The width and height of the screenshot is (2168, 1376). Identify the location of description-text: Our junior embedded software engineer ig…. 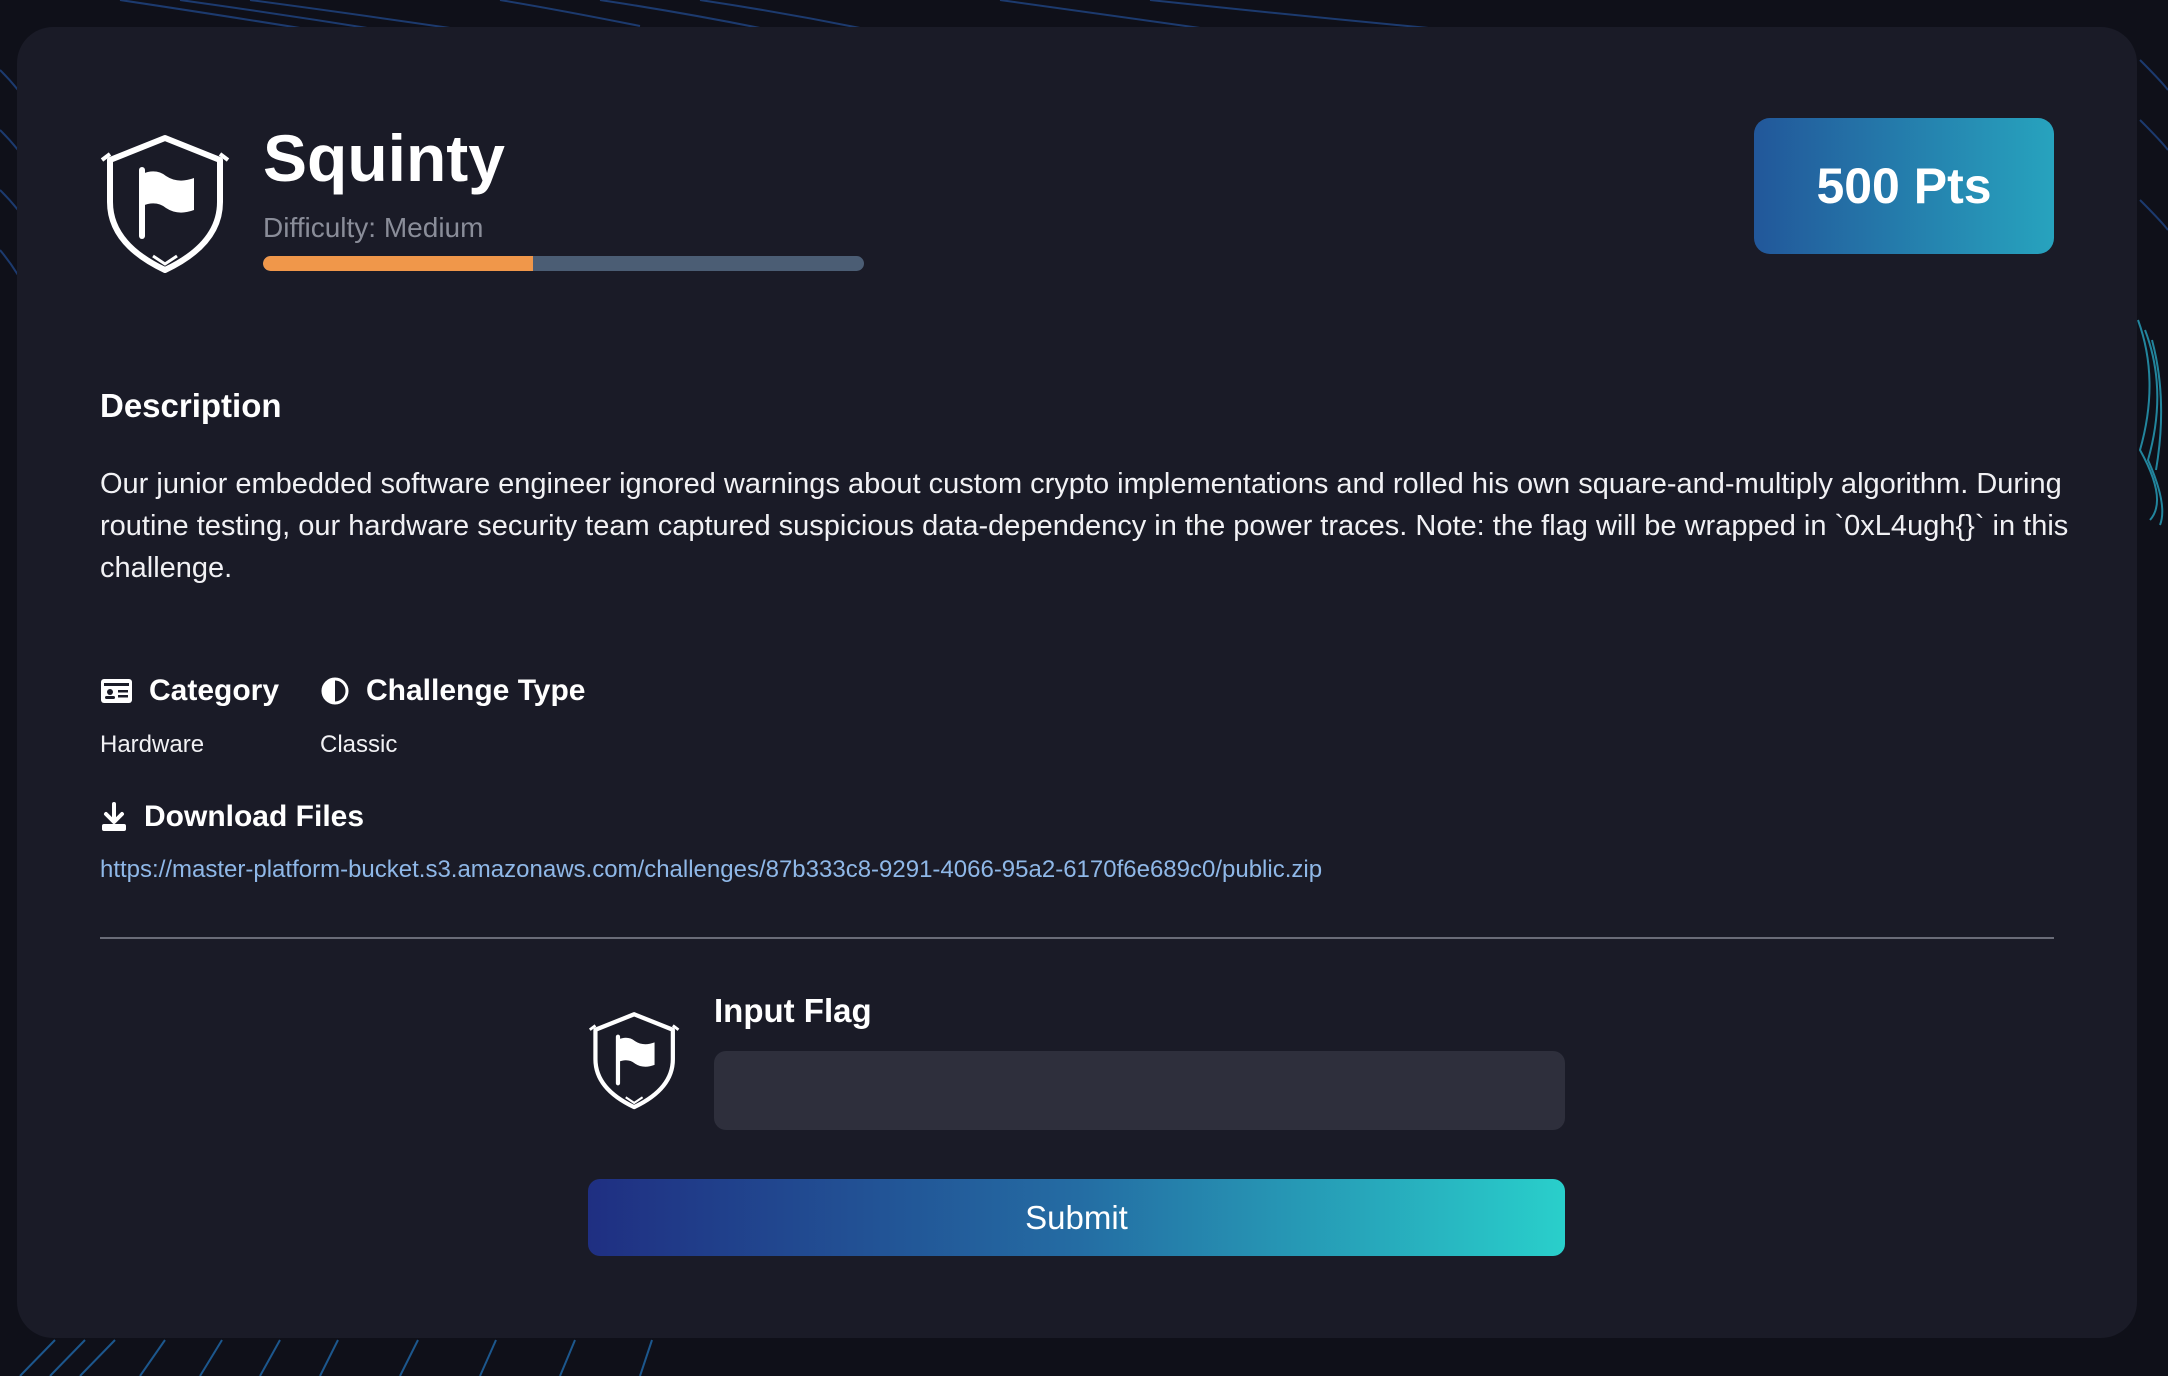
(1084, 526).